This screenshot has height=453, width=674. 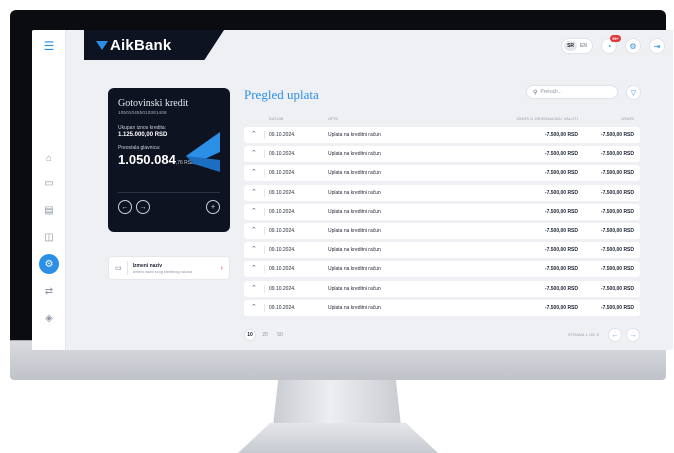 I want to click on page-size-10: 10, so click(x=250, y=335).